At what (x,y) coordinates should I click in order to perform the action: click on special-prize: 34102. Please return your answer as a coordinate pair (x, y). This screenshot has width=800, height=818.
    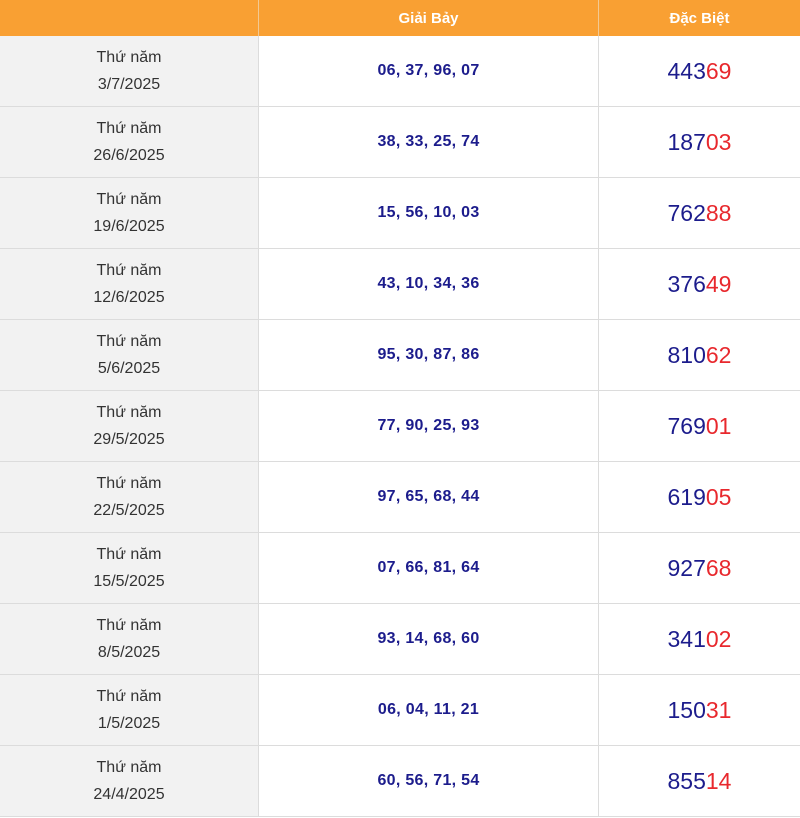
    Looking at the image, I should click on (699, 639).